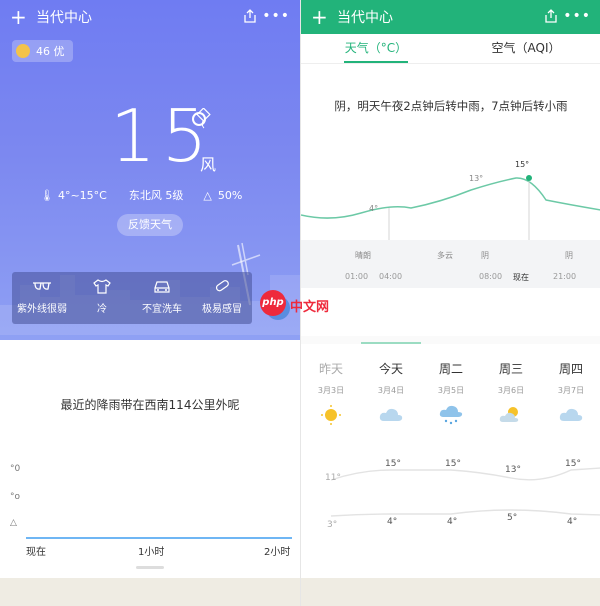  What do you see at coordinates (42, 309) in the screenshot?
I see `life-item-label: 紫外线很弱` at bounding box center [42, 309].